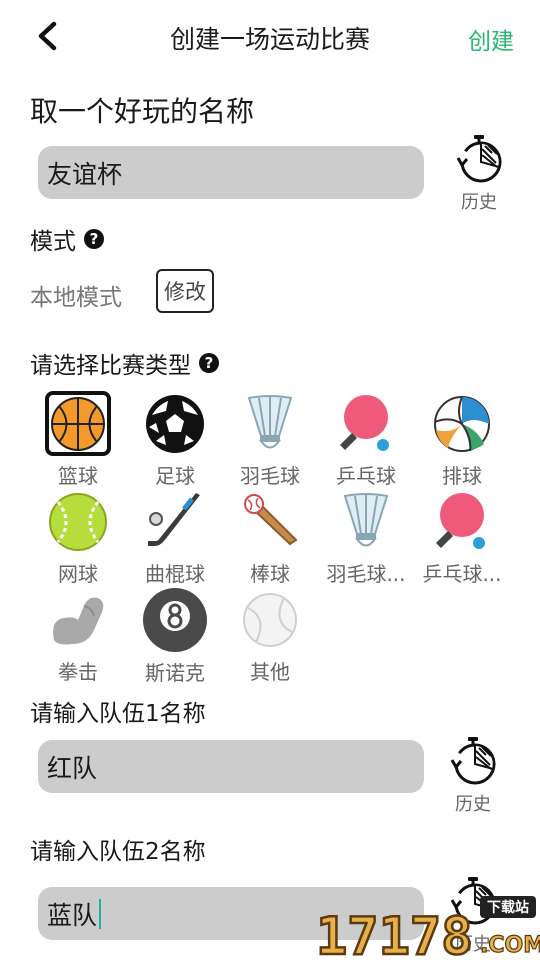  I want to click on baseball-bat-icon, so click(270, 521).